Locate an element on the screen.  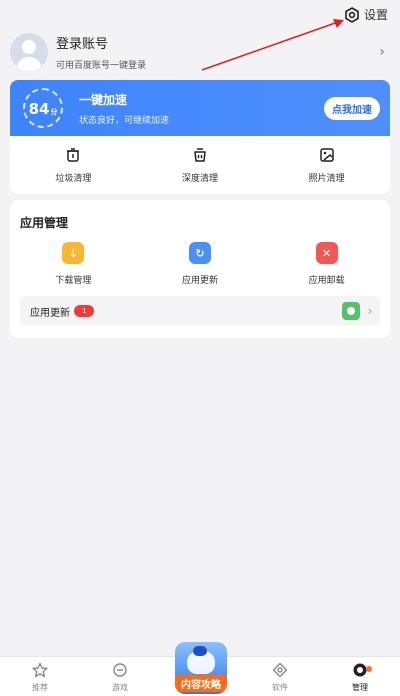
app-label: 下载管理 is located at coordinates (73, 281).